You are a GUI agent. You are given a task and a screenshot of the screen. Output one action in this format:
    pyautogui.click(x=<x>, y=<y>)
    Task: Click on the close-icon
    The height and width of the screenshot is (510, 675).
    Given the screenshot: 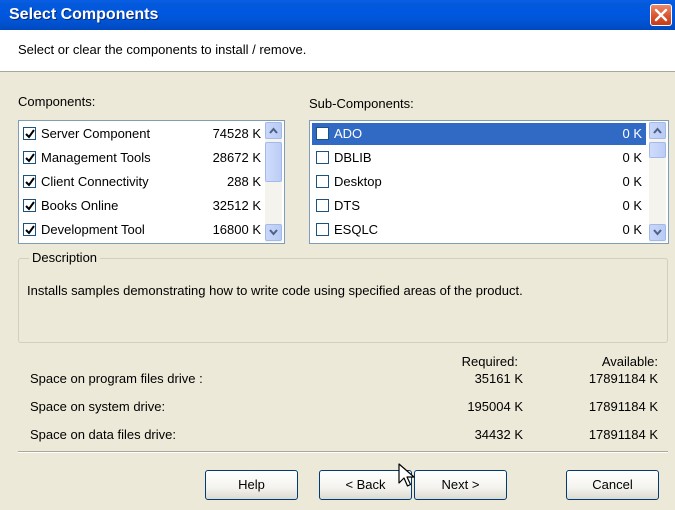 What is the action you would take?
    pyautogui.click(x=661, y=15)
    